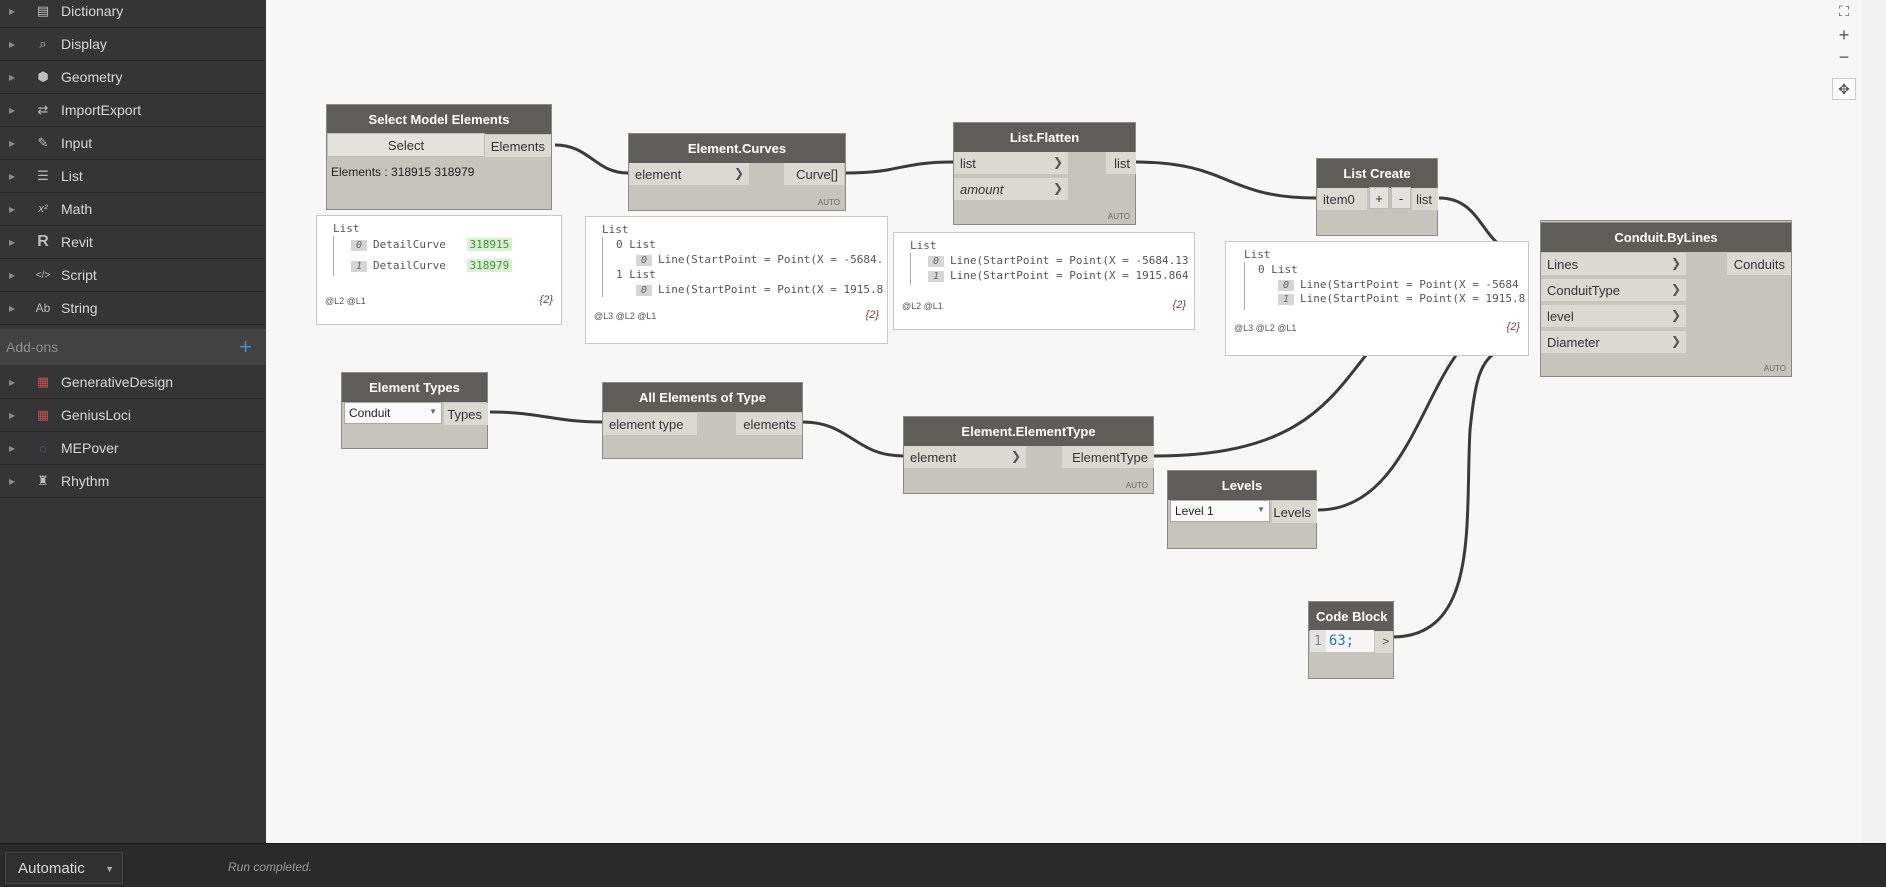 This screenshot has height=887, width=1886. What do you see at coordinates (72, 176) in the screenshot?
I see `library-item-label: List` at bounding box center [72, 176].